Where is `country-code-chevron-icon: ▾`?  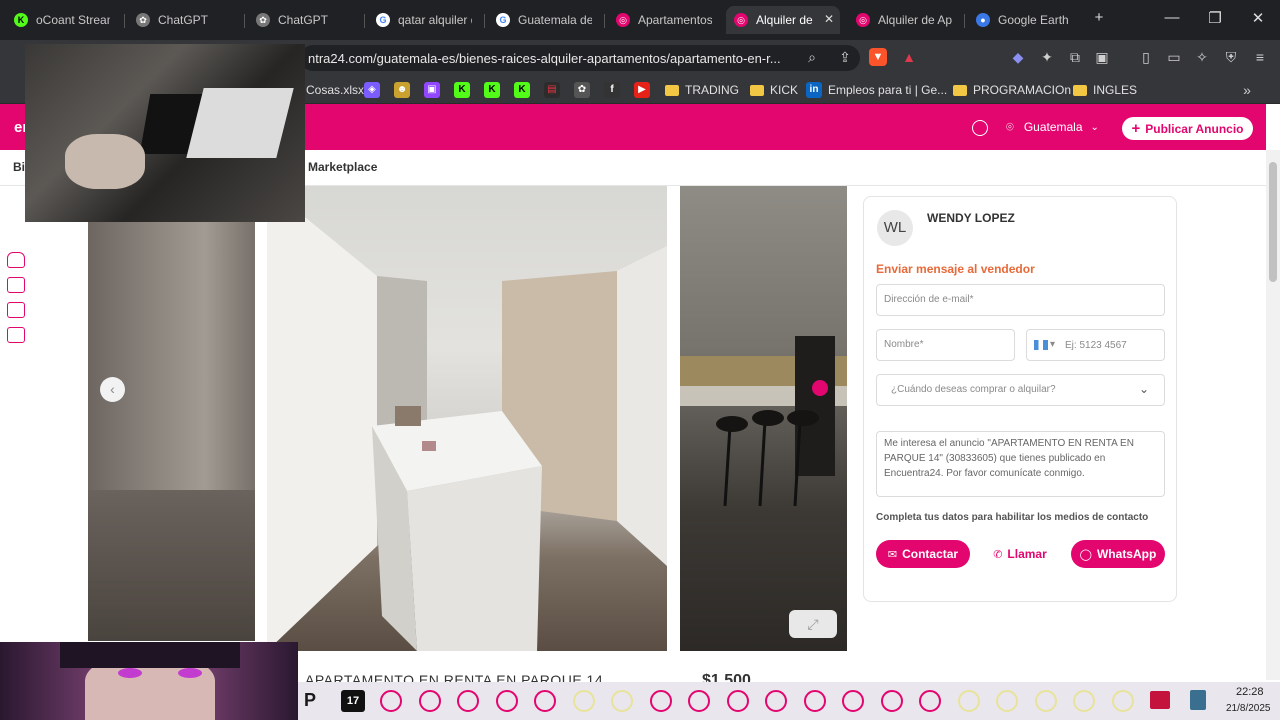
country-code-chevron-icon: ▾ is located at coordinates (1052, 344).